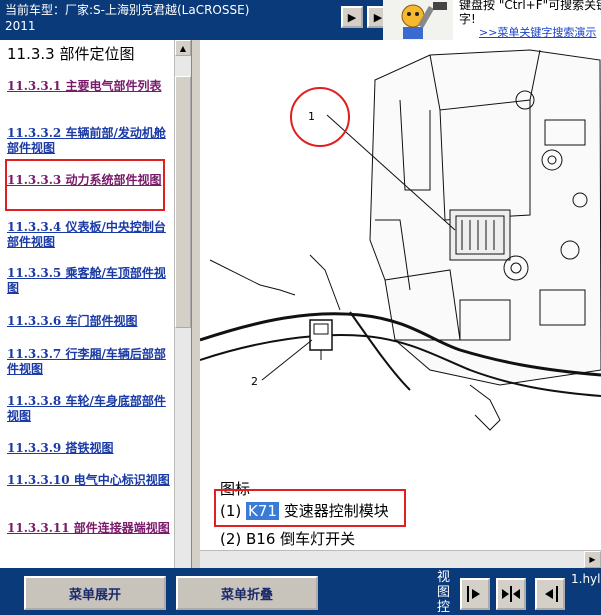 This screenshot has width=601, height=615. I want to click on search-demo-link: >>菜单关键字搜索演示, so click(537, 32).